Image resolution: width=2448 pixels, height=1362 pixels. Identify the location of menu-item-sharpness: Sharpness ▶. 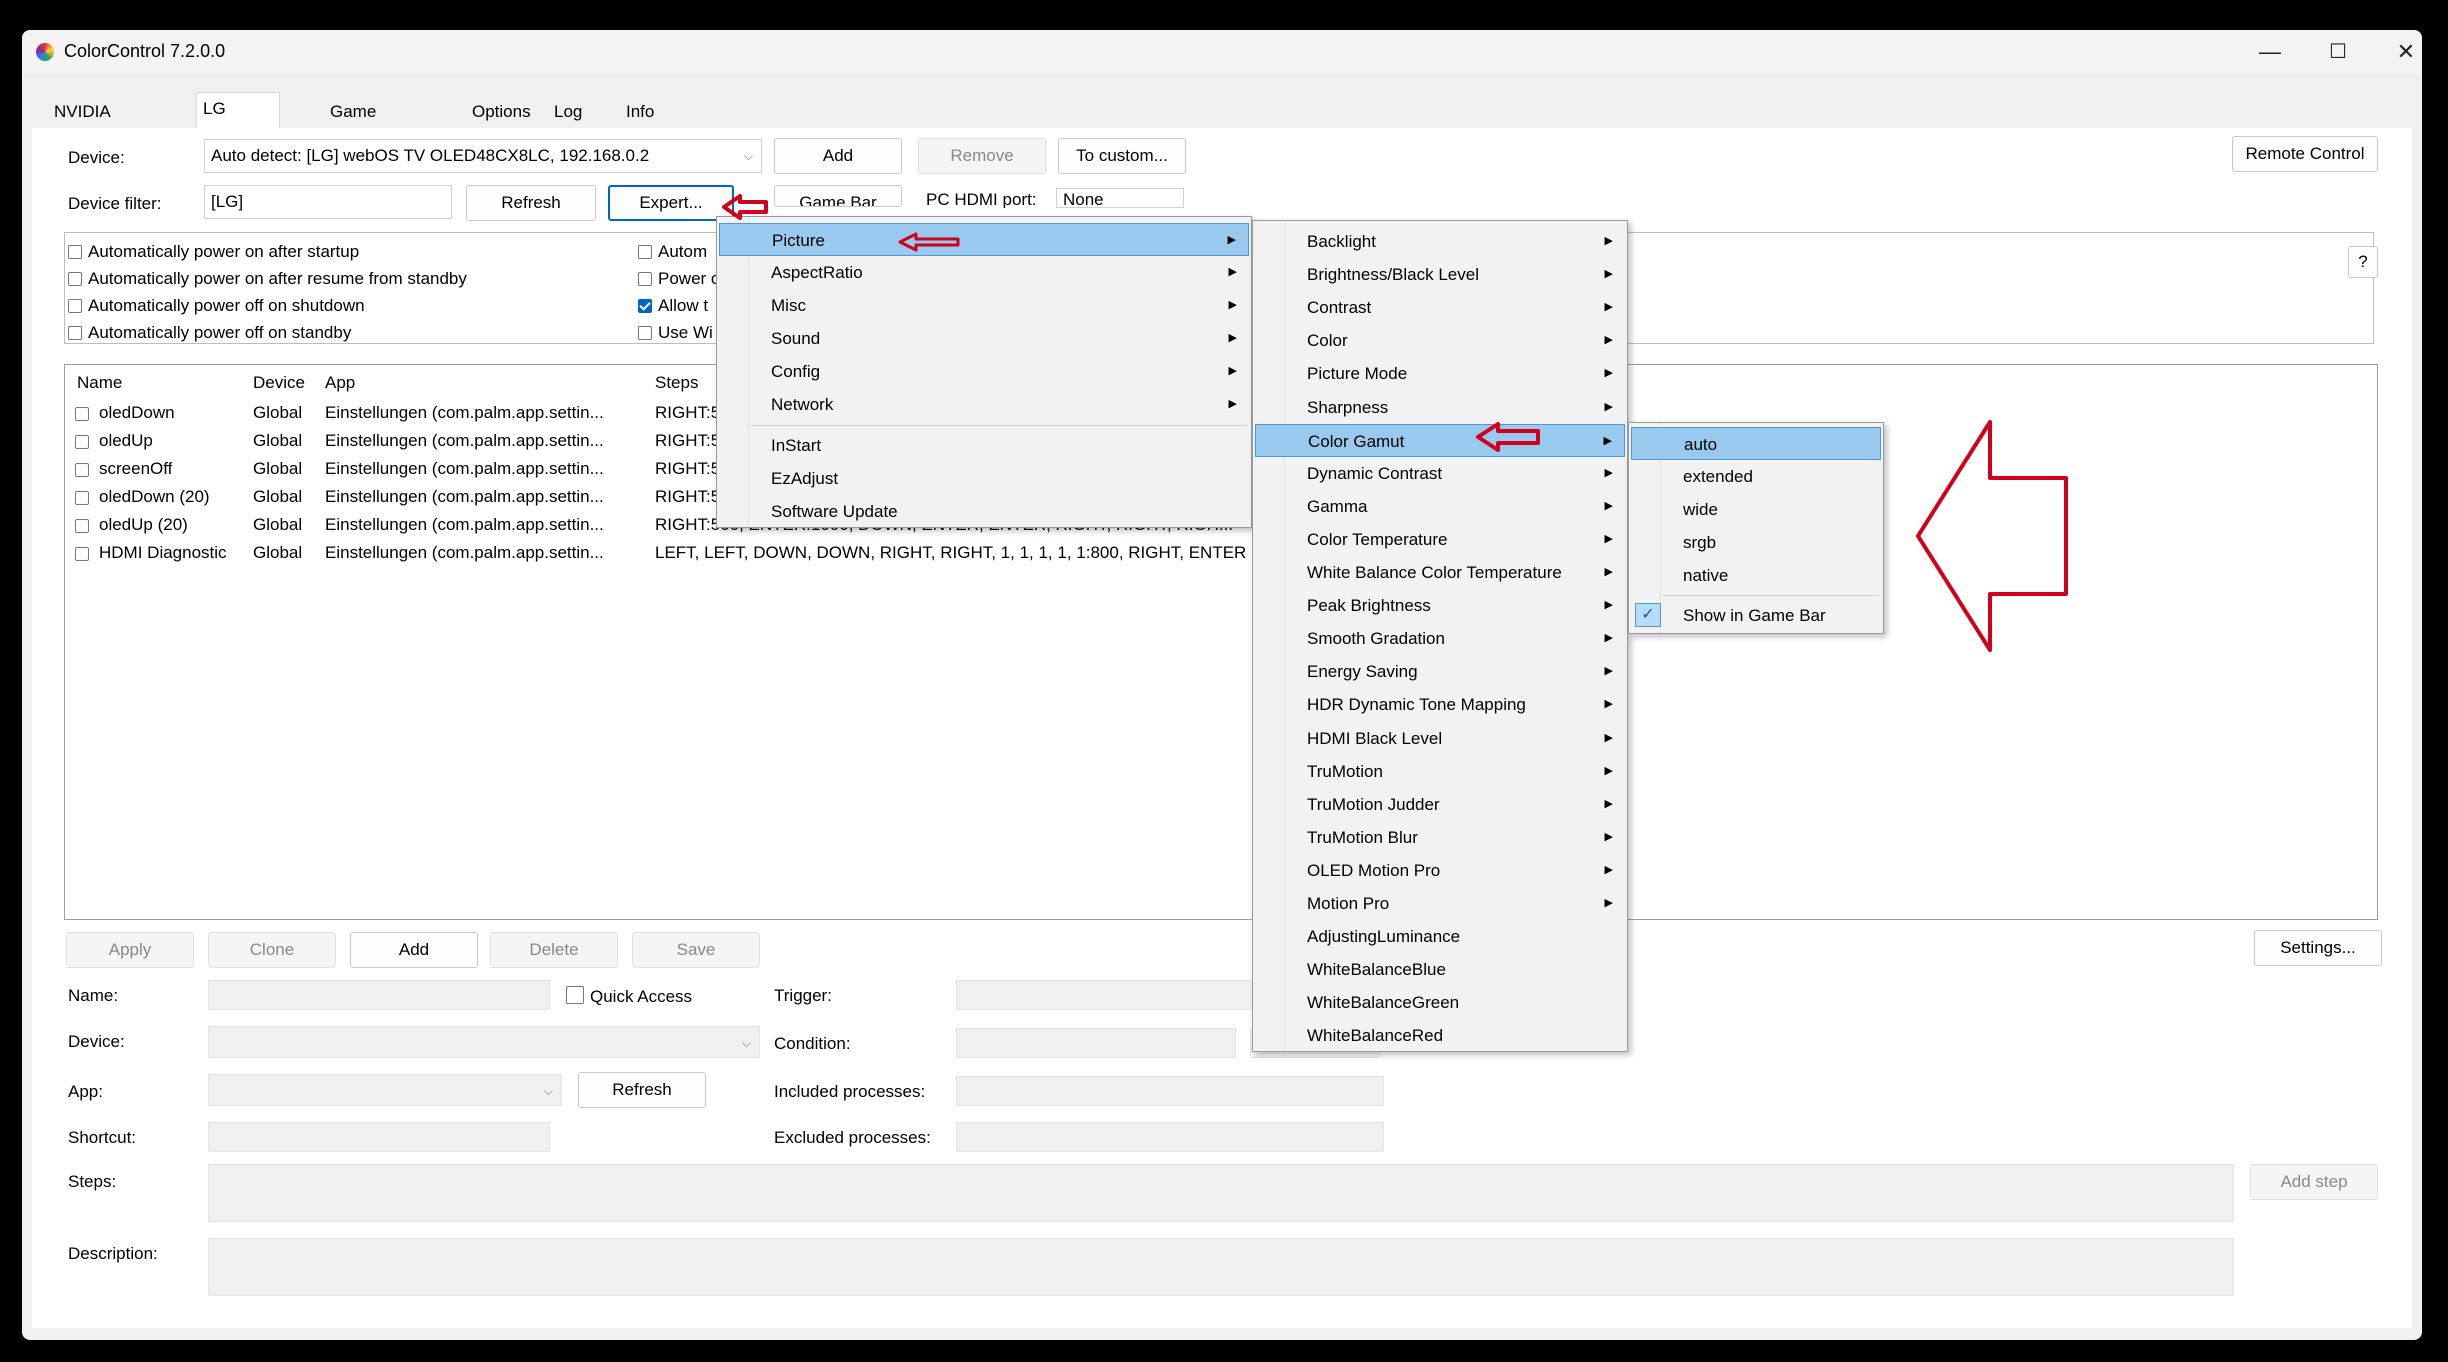
(1440, 407).